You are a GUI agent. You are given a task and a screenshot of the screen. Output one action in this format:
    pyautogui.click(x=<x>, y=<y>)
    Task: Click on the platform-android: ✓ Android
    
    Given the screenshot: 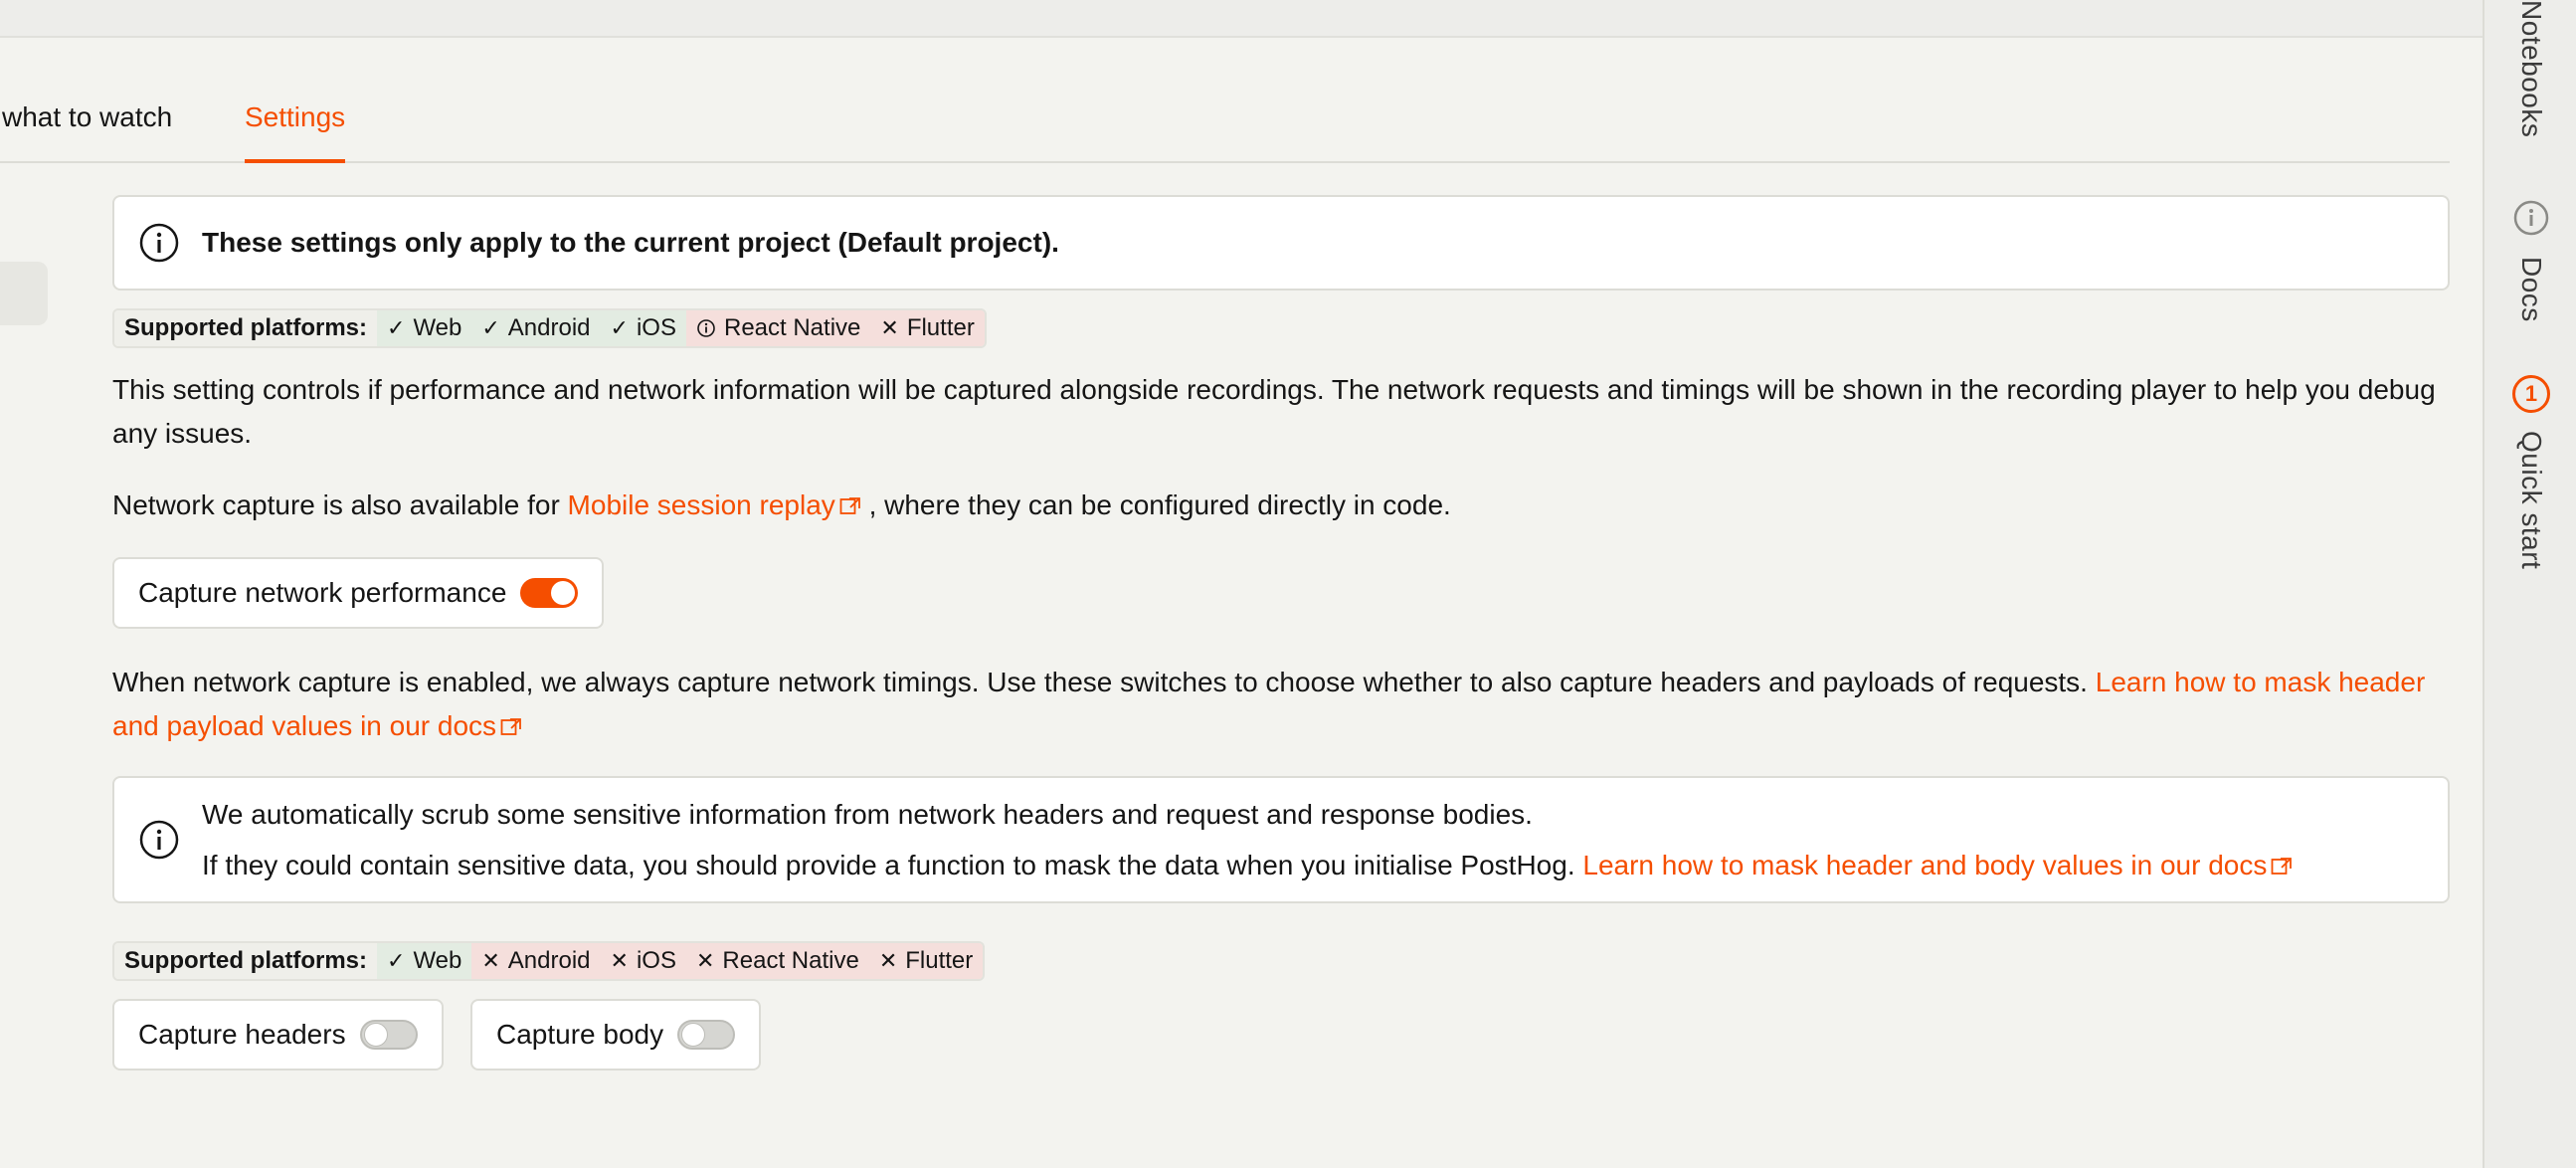 What is the action you would take?
    pyautogui.click(x=536, y=328)
    